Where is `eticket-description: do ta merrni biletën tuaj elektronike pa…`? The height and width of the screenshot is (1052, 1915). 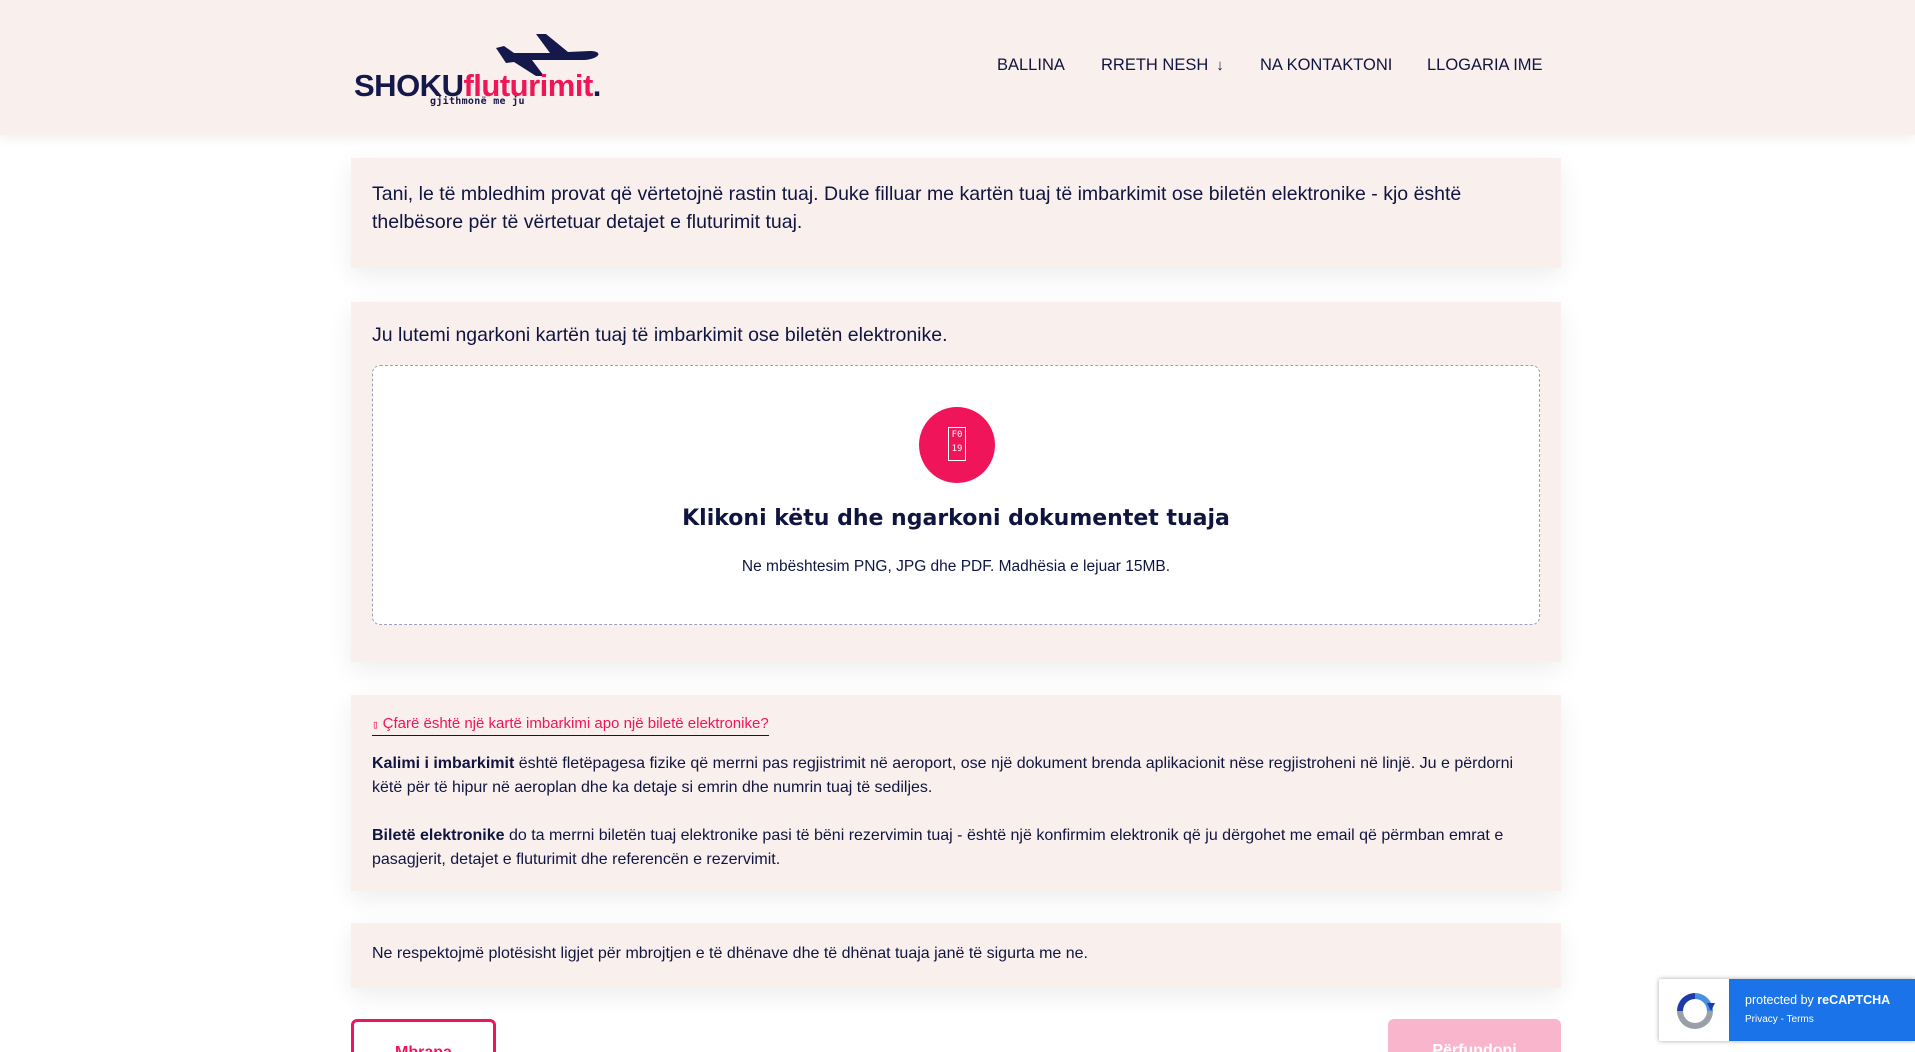
eticket-description: do ta merrni biletën tuaj elektronike pa… is located at coordinates (938, 847).